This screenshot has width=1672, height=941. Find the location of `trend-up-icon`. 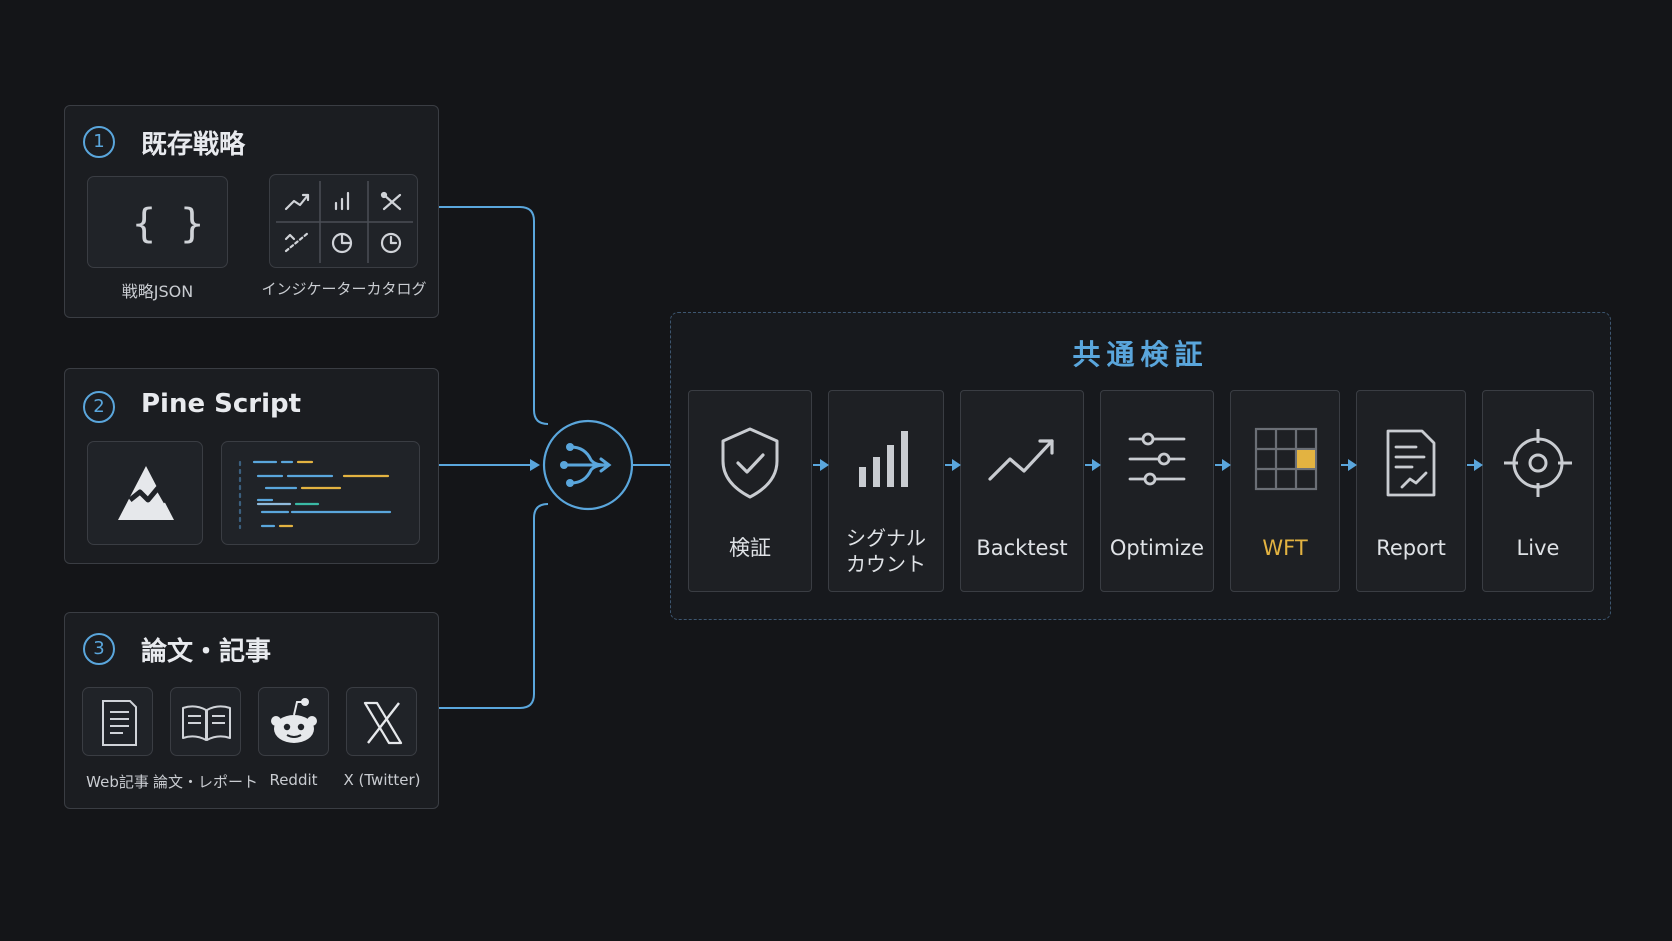

trend-up-icon is located at coordinates (1021, 460).